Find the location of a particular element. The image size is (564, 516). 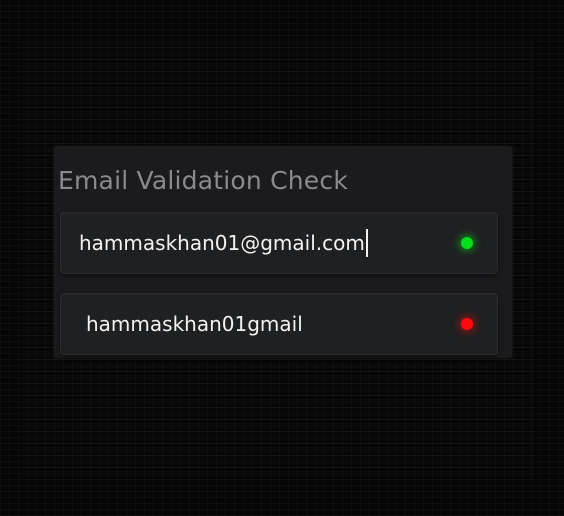

page-title: Email Validation Check is located at coordinates (203, 180).